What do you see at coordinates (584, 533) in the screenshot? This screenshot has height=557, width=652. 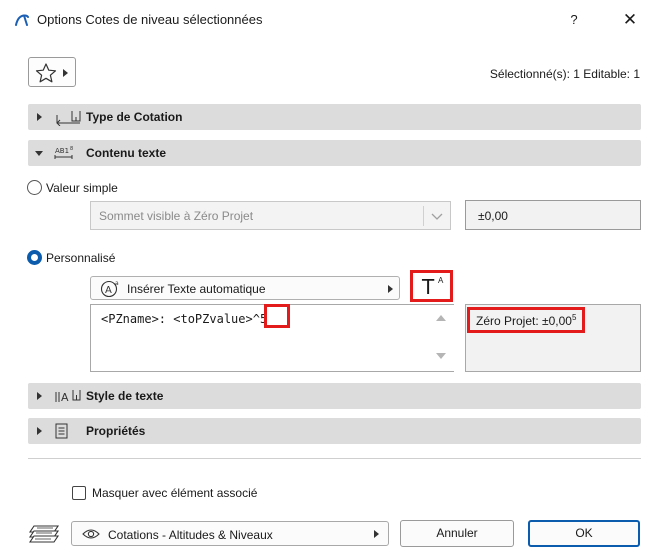 I see `ok-button: OK` at bounding box center [584, 533].